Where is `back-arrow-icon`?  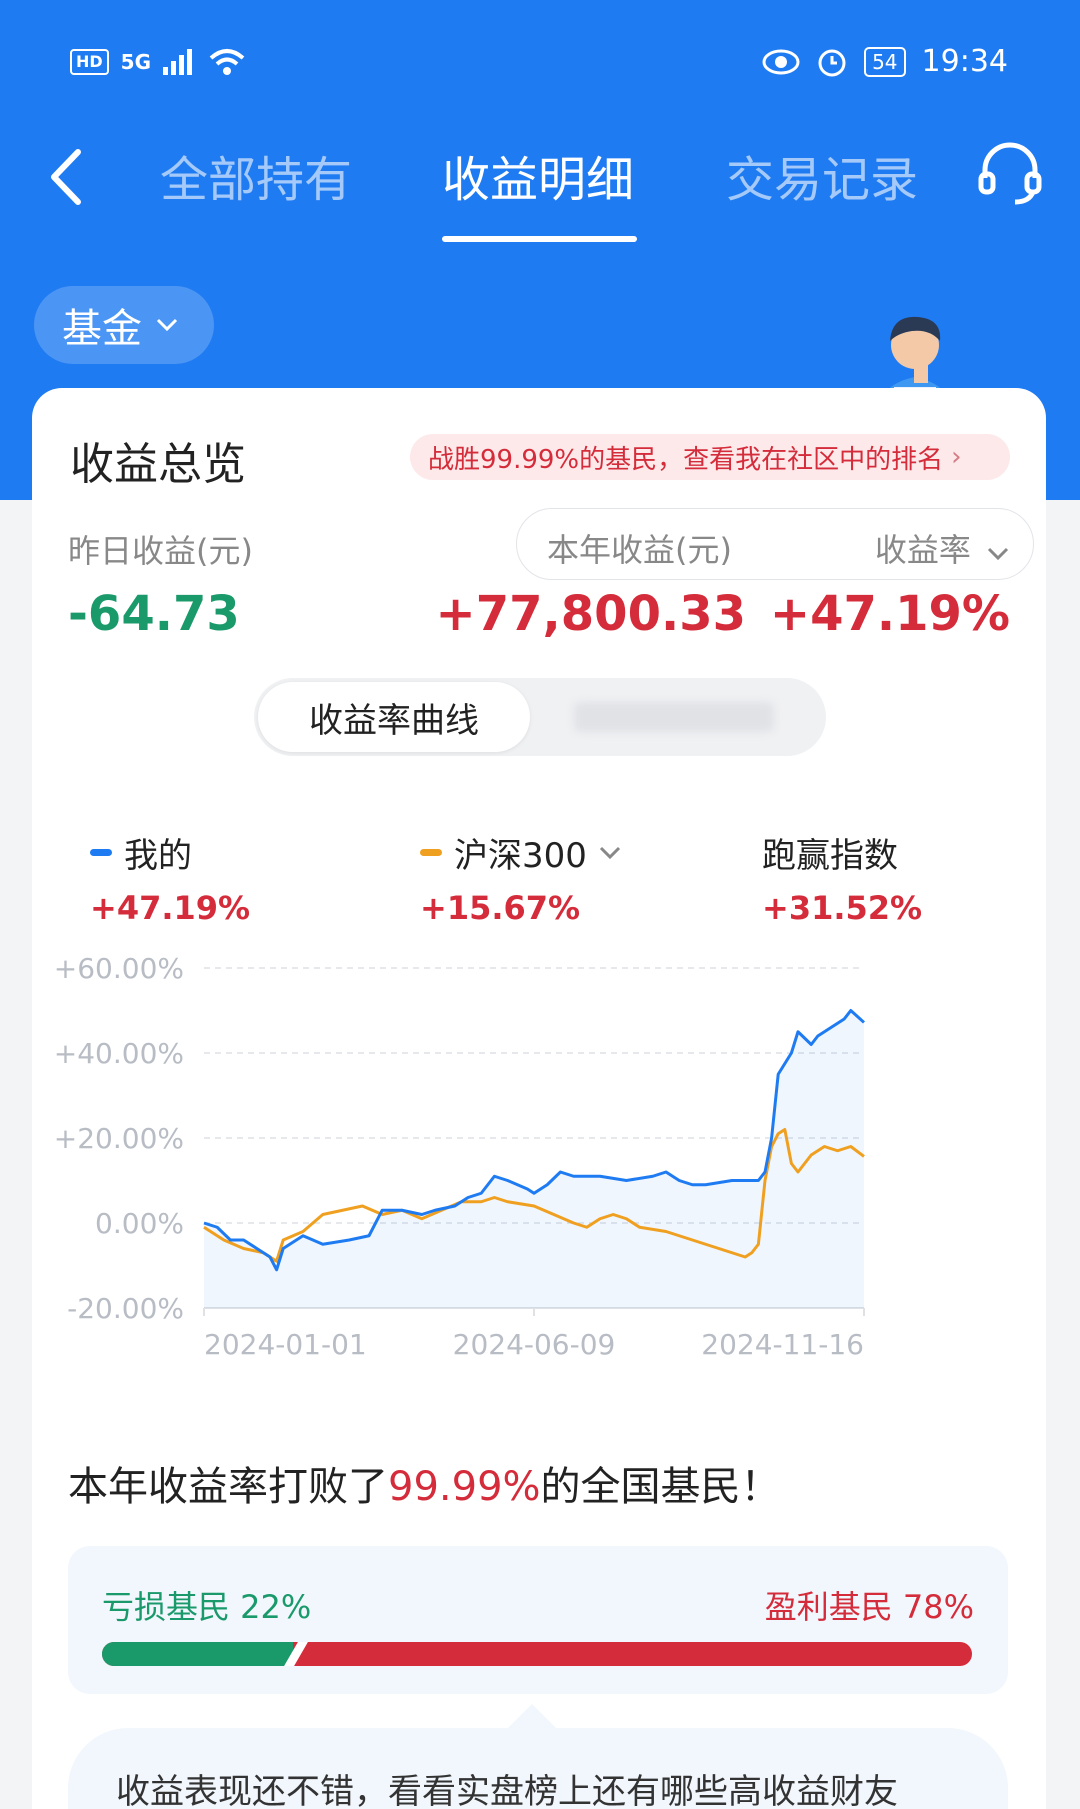
back-arrow-icon is located at coordinates (70, 177).